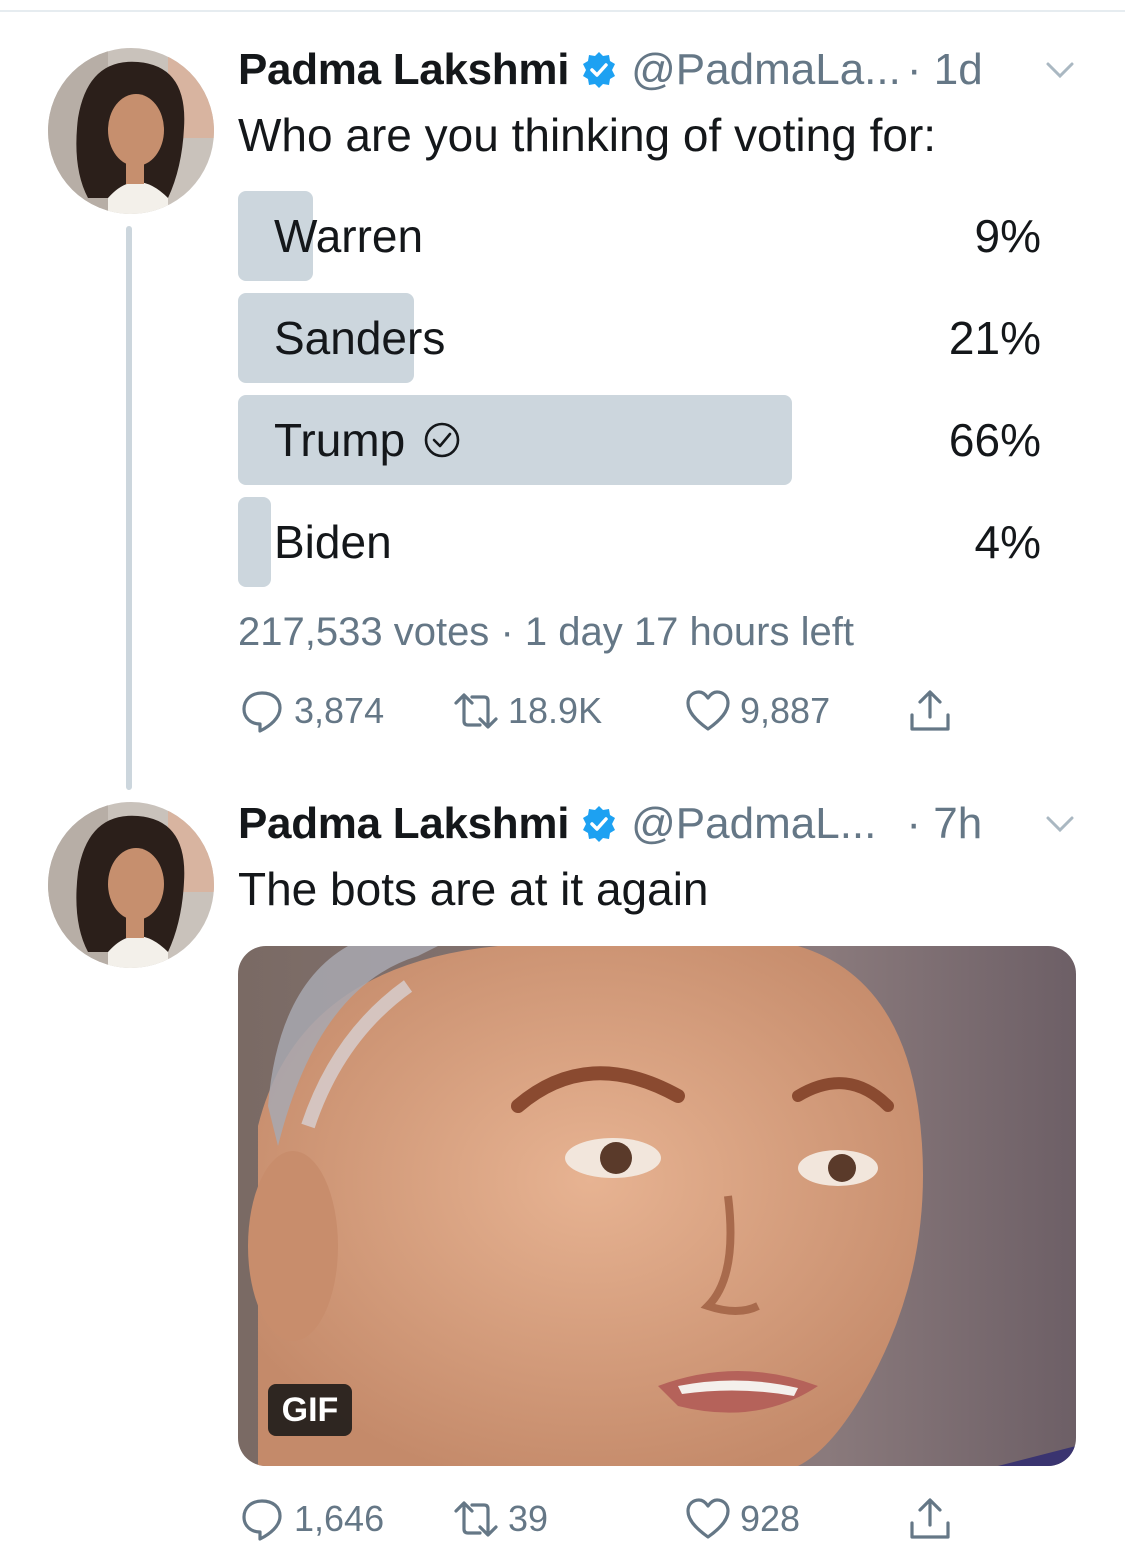 Image resolution: width=1125 pixels, height=1554 pixels. Describe the element at coordinates (944, 824) in the screenshot. I see `timestamp: · 7h` at that location.